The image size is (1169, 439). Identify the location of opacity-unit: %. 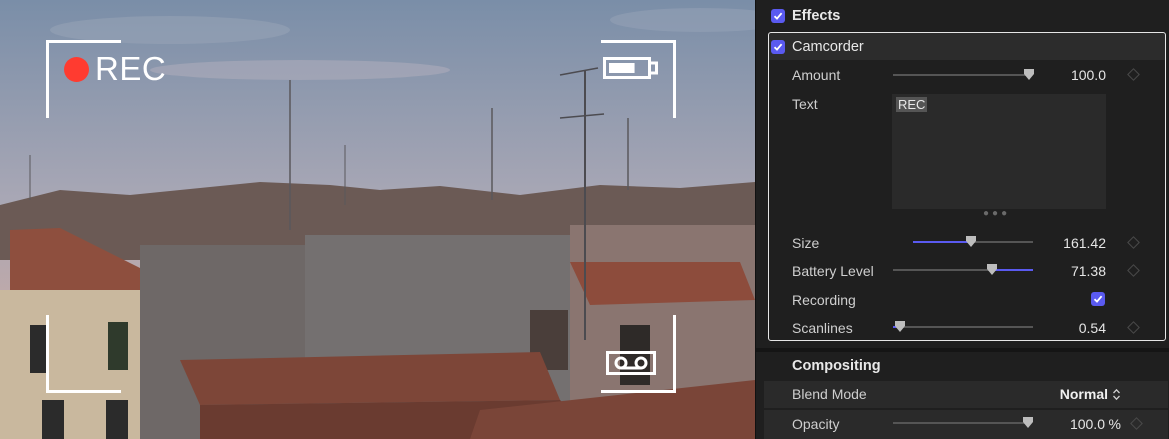
(1114, 424).